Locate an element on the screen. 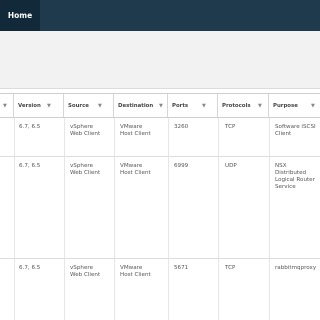  header-protocols: Protocols ▼ is located at coordinates (243, 105).